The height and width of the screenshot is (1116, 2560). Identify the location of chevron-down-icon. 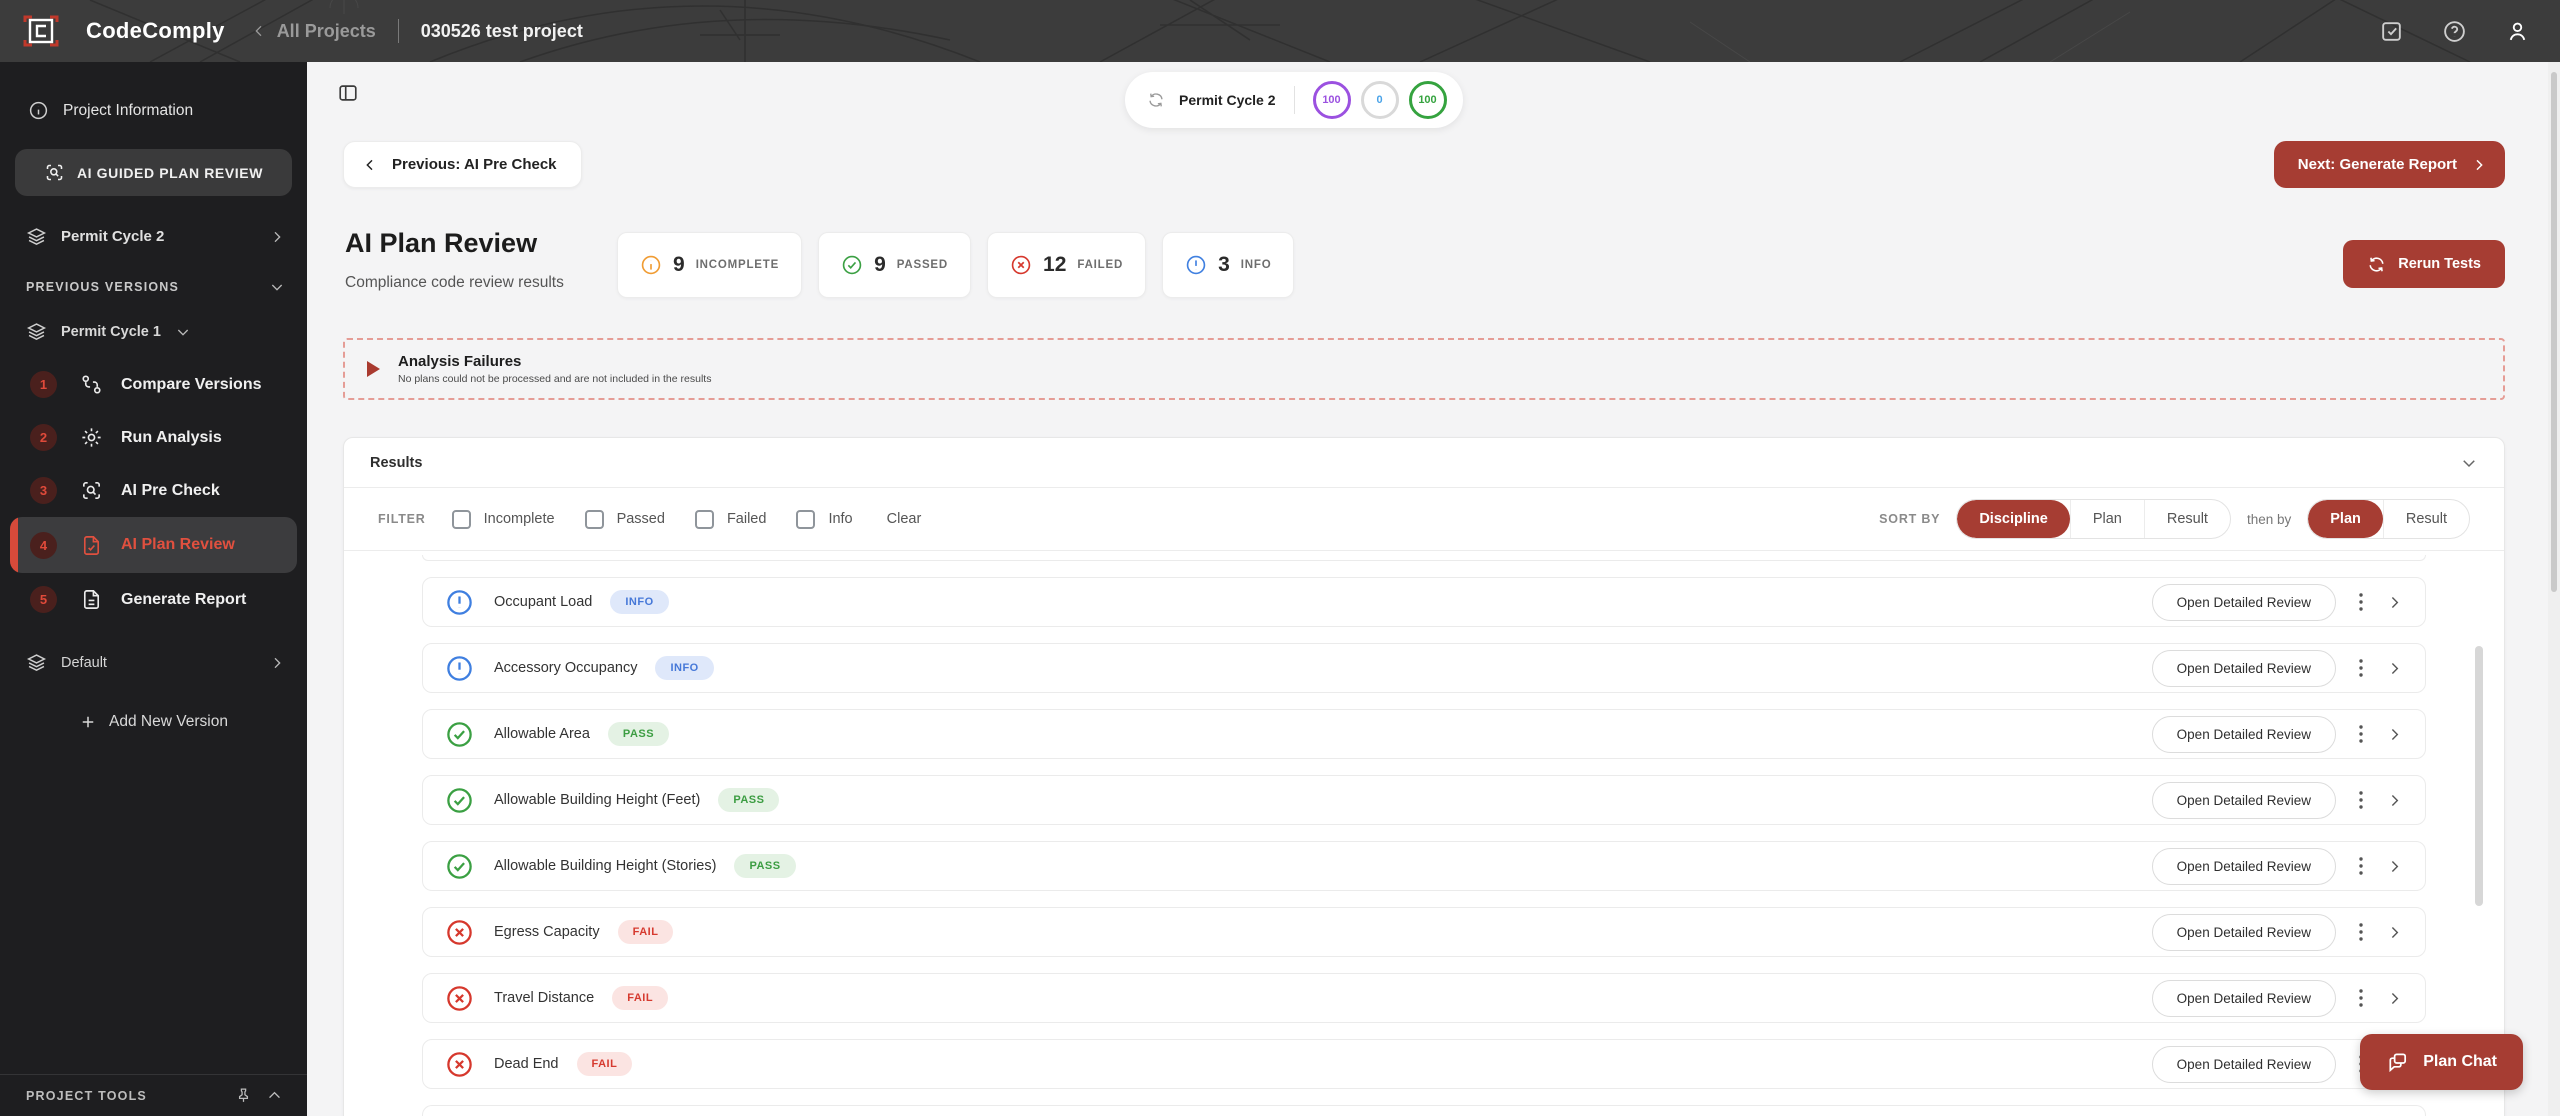
(2469, 463).